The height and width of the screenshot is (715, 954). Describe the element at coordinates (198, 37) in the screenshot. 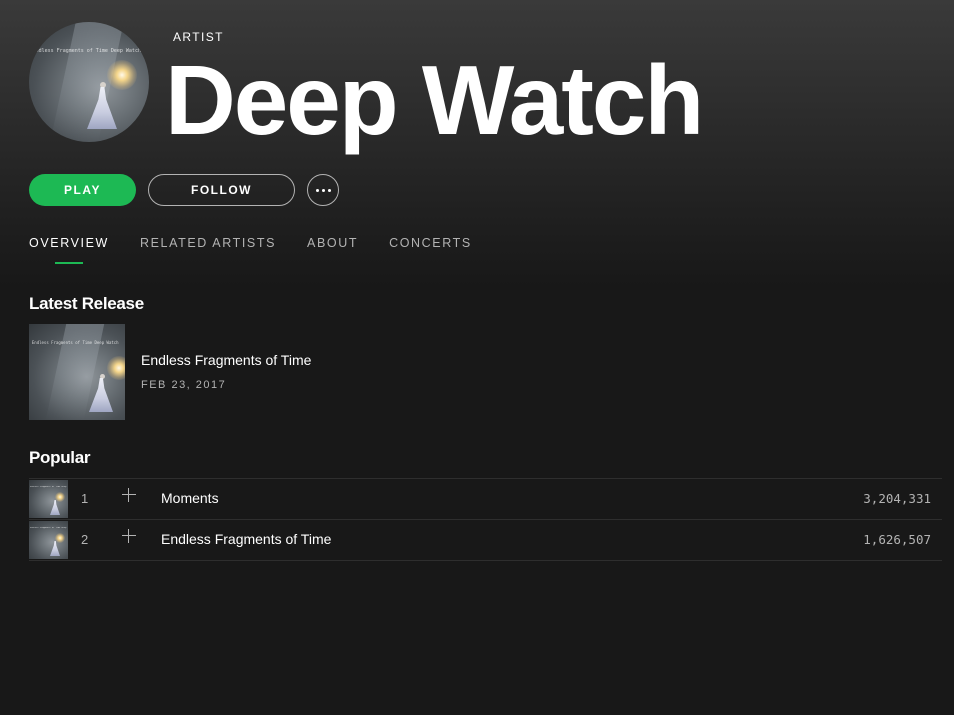

I see `artist-kicker: ARTIST` at that location.